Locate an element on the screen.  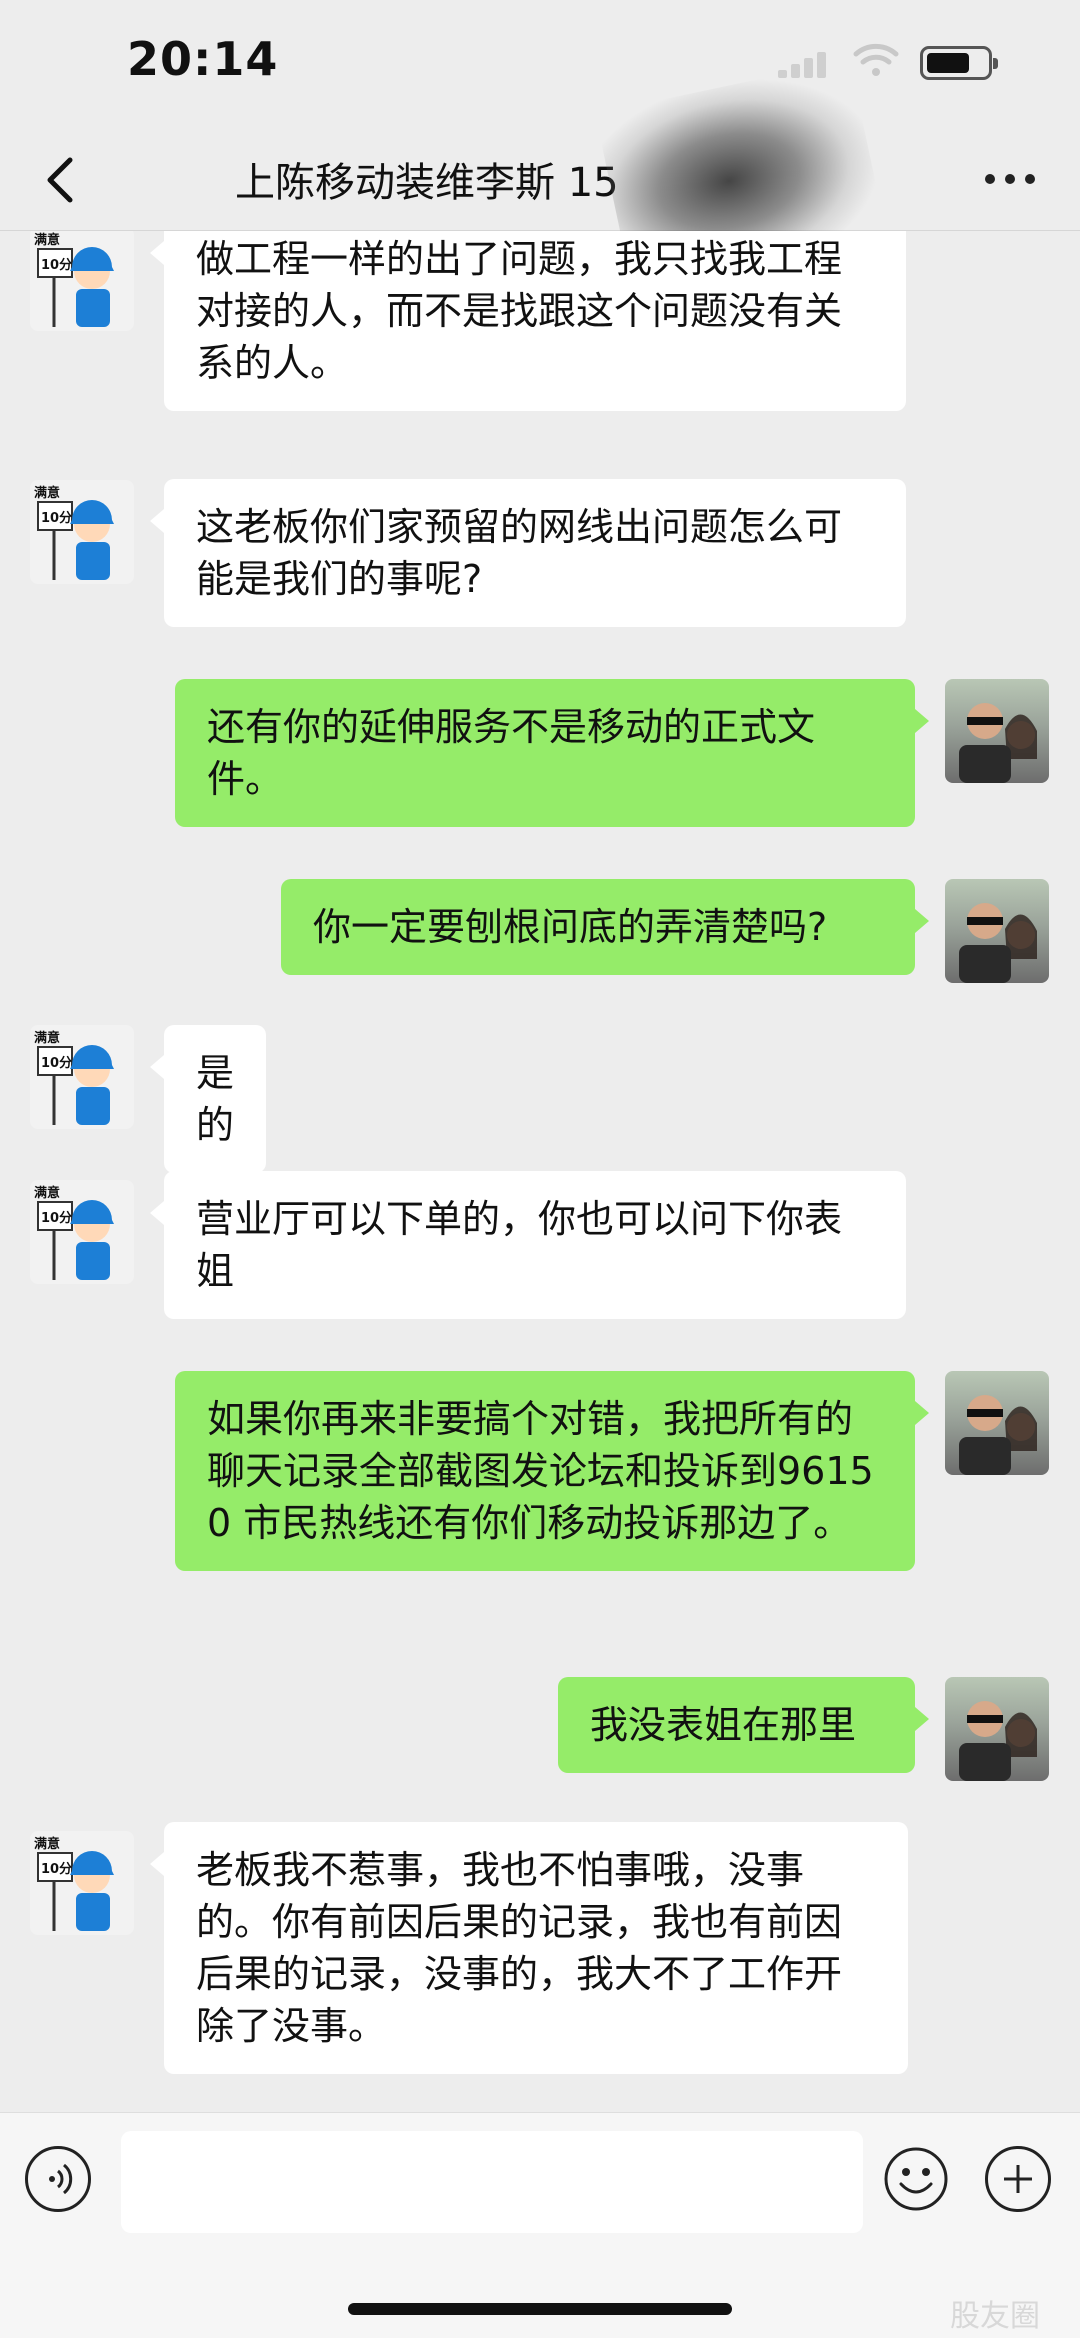
more-functions-button is located at coordinates (1018, 2179).